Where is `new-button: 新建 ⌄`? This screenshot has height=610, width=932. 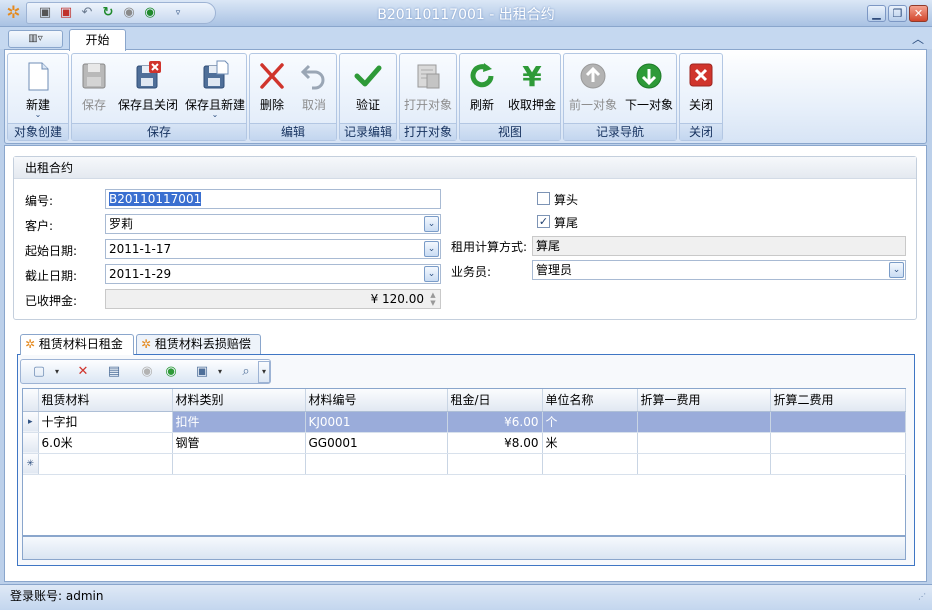
new-button: 新建 ⌄ is located at coordinates (38, 90).